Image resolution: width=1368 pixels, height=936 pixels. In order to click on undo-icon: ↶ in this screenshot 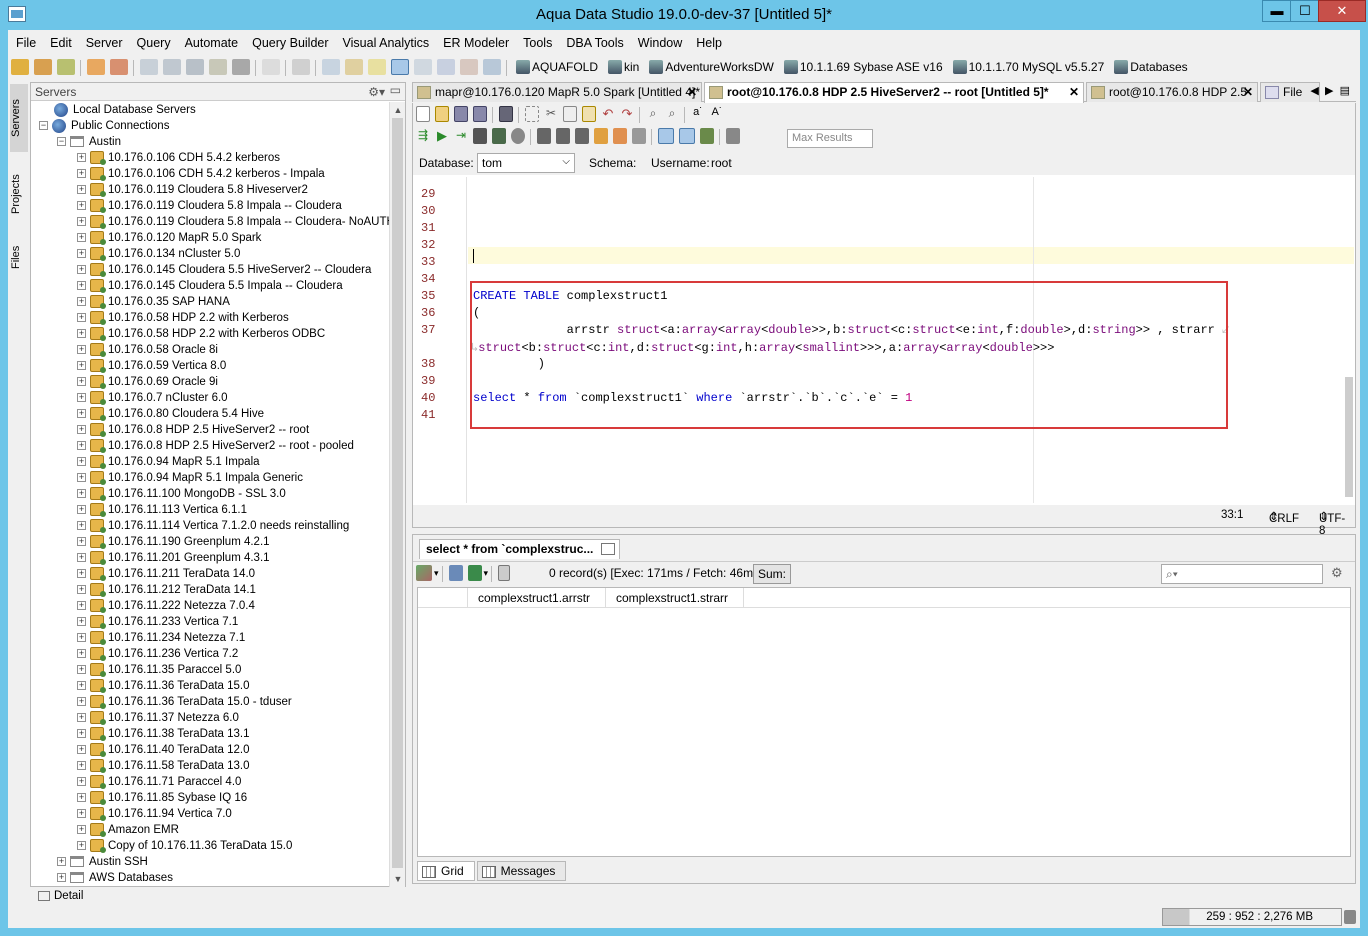, I will do `click(608, 114)`.